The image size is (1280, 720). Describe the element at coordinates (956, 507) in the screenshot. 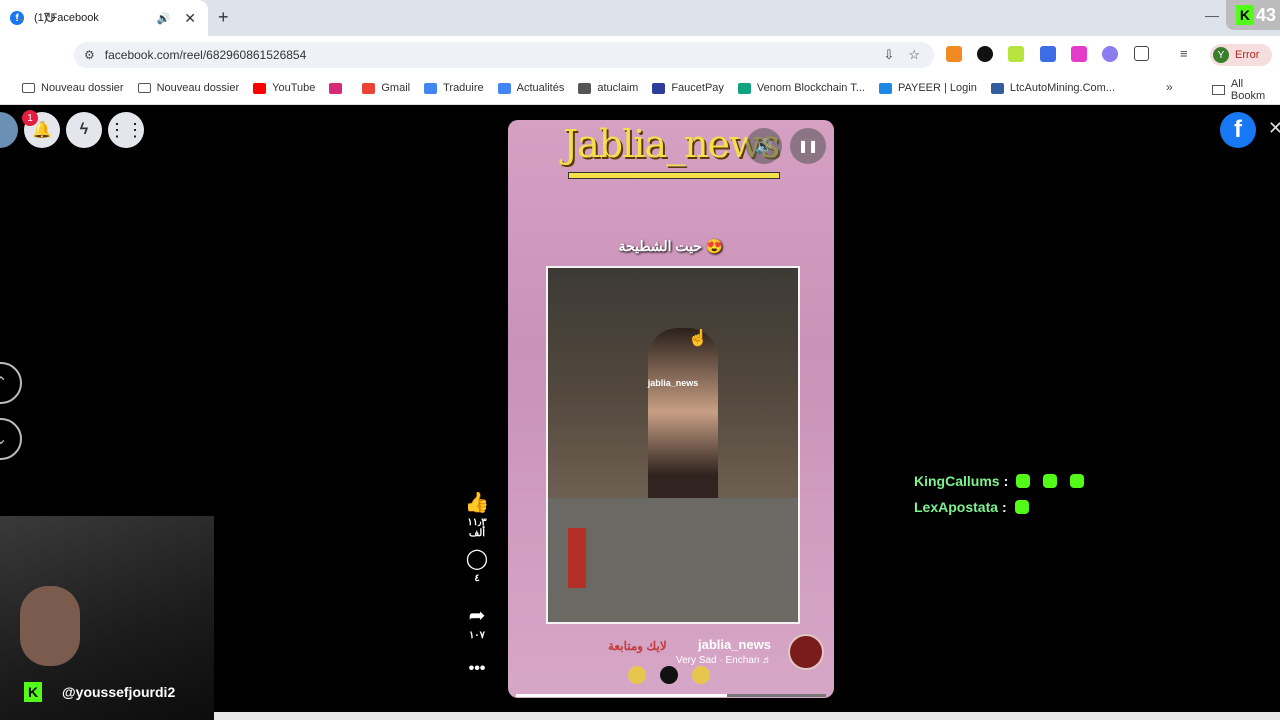

I see `chat-username: LexApostata` at that location.